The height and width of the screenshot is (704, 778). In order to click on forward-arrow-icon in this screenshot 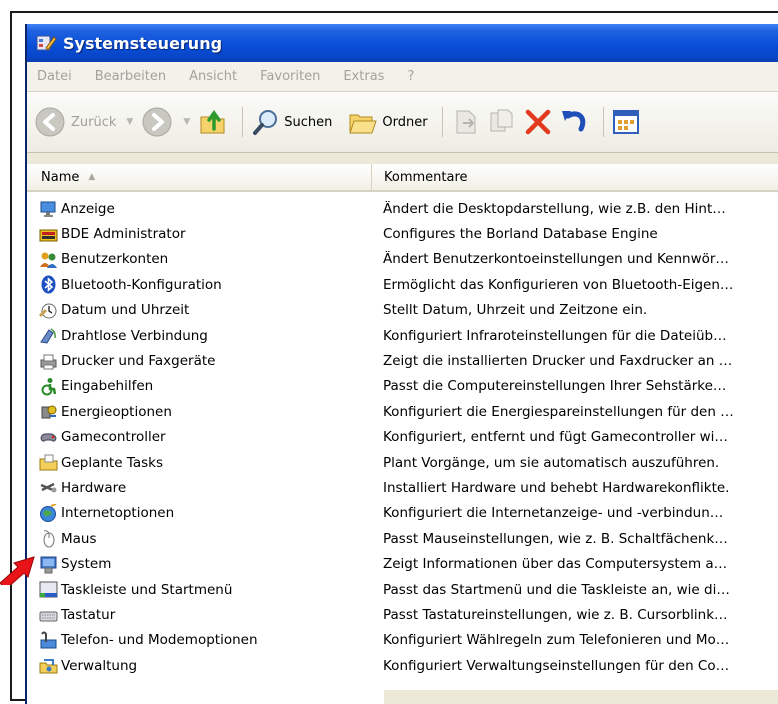, I will do `click(157, 122)`.